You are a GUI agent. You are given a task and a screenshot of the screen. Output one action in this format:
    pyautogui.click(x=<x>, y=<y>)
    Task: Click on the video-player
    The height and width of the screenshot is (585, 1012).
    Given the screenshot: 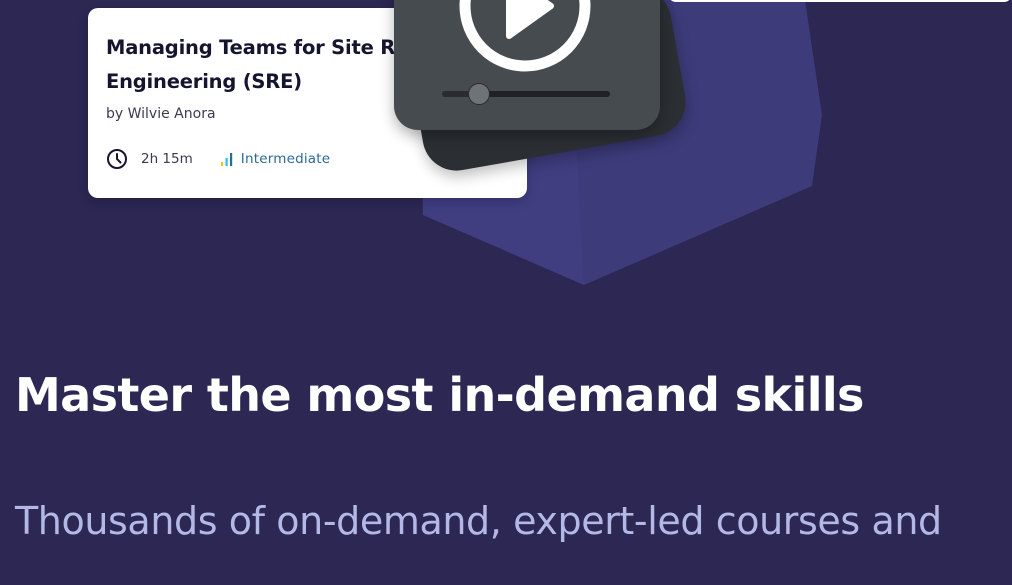 What is the action you would take?
    pyautogui.click(x=527, y=65)
    